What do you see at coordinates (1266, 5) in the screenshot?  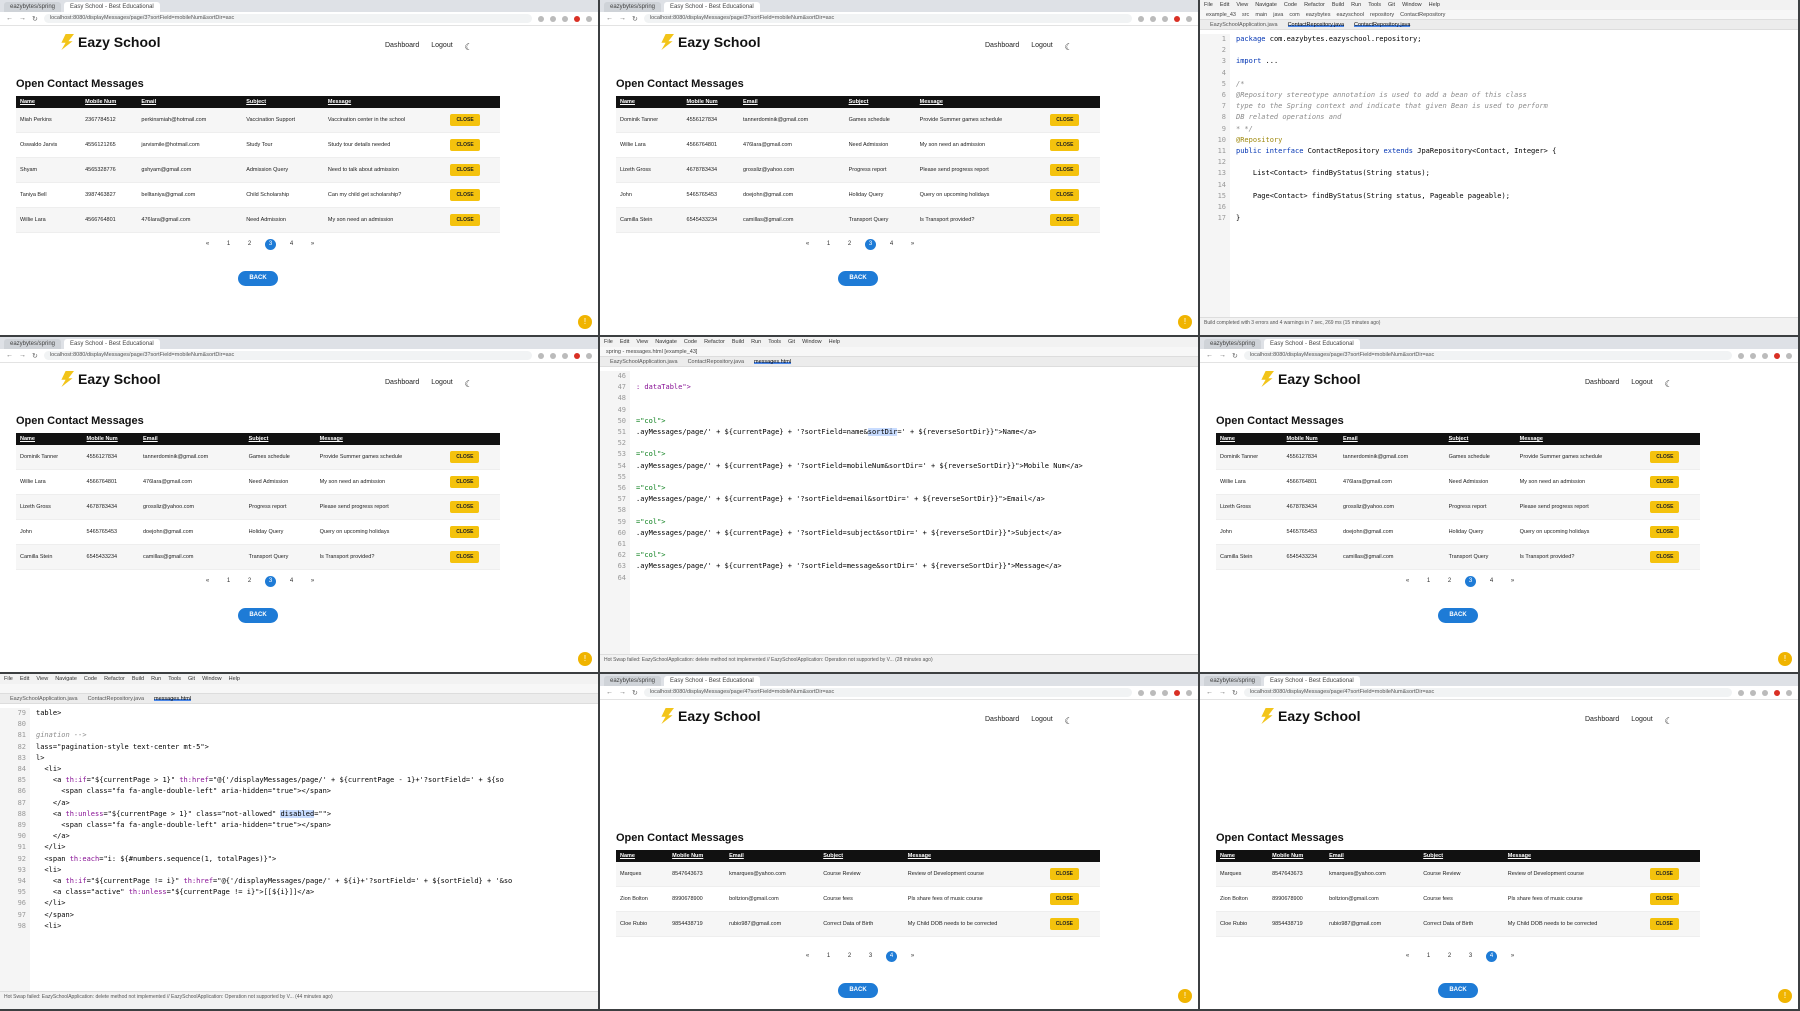 I see `ide-menu-item: Navigate` at bounding box center [1266, 5].